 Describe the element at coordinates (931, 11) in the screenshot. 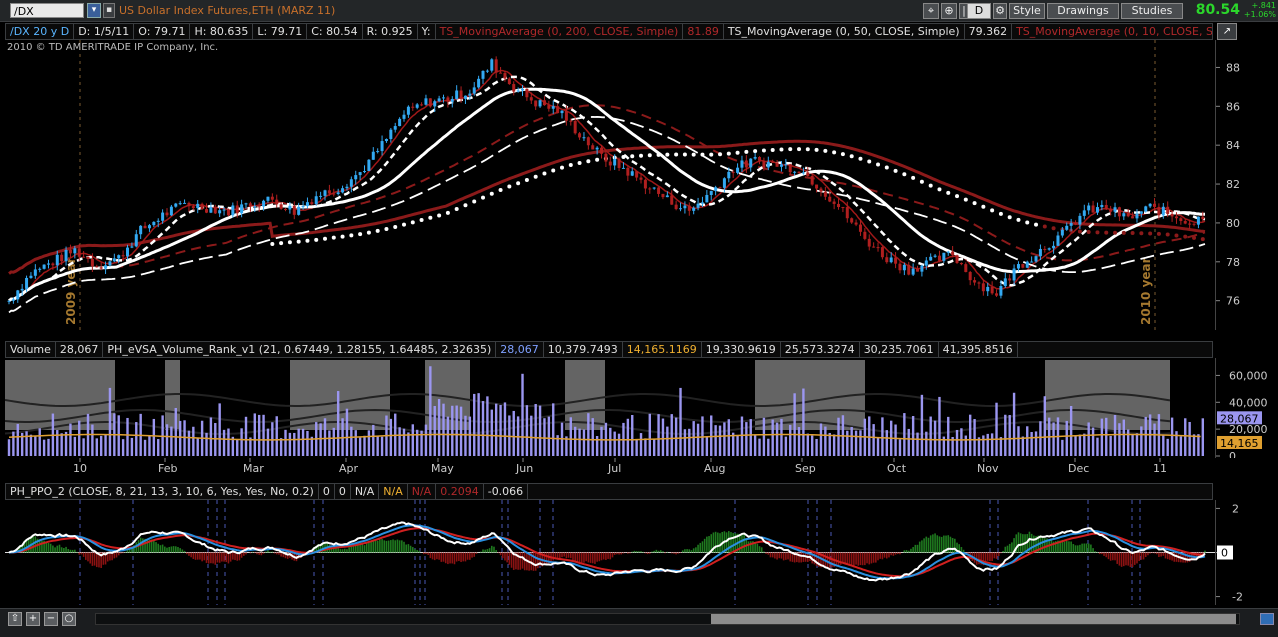

I see `crosshair-tool-button: ⌖` at that location.